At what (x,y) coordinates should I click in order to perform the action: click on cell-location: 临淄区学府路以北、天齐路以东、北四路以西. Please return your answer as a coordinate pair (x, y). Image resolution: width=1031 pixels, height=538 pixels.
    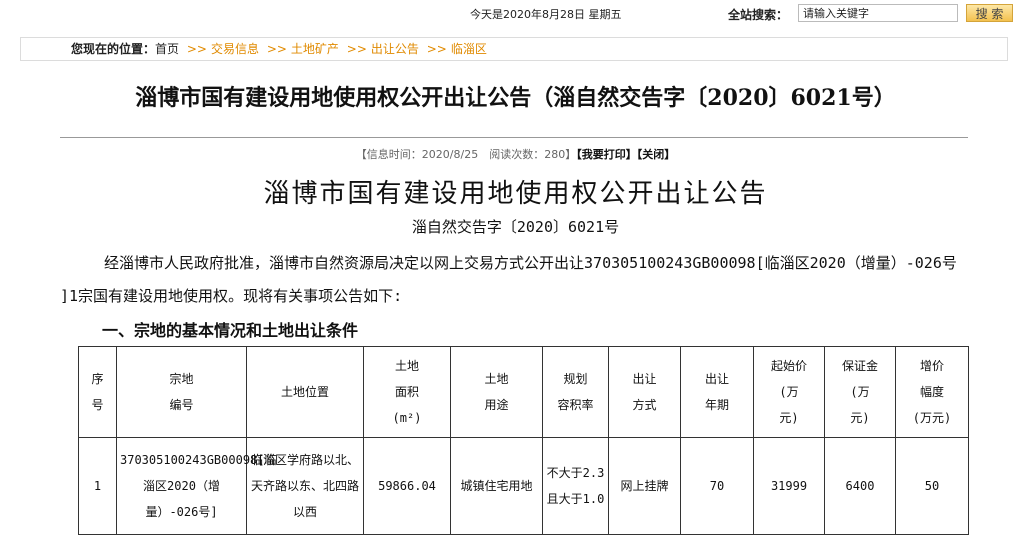
    Looking at the image, I should click on (305, 486).